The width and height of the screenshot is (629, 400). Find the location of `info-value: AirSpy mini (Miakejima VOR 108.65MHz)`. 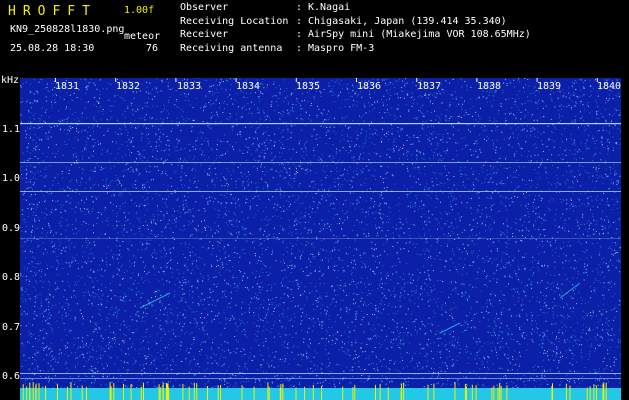

info-value: AirSpy mini (Miakejima VOR 108.65MHz) is located at coordinates (419, 34).